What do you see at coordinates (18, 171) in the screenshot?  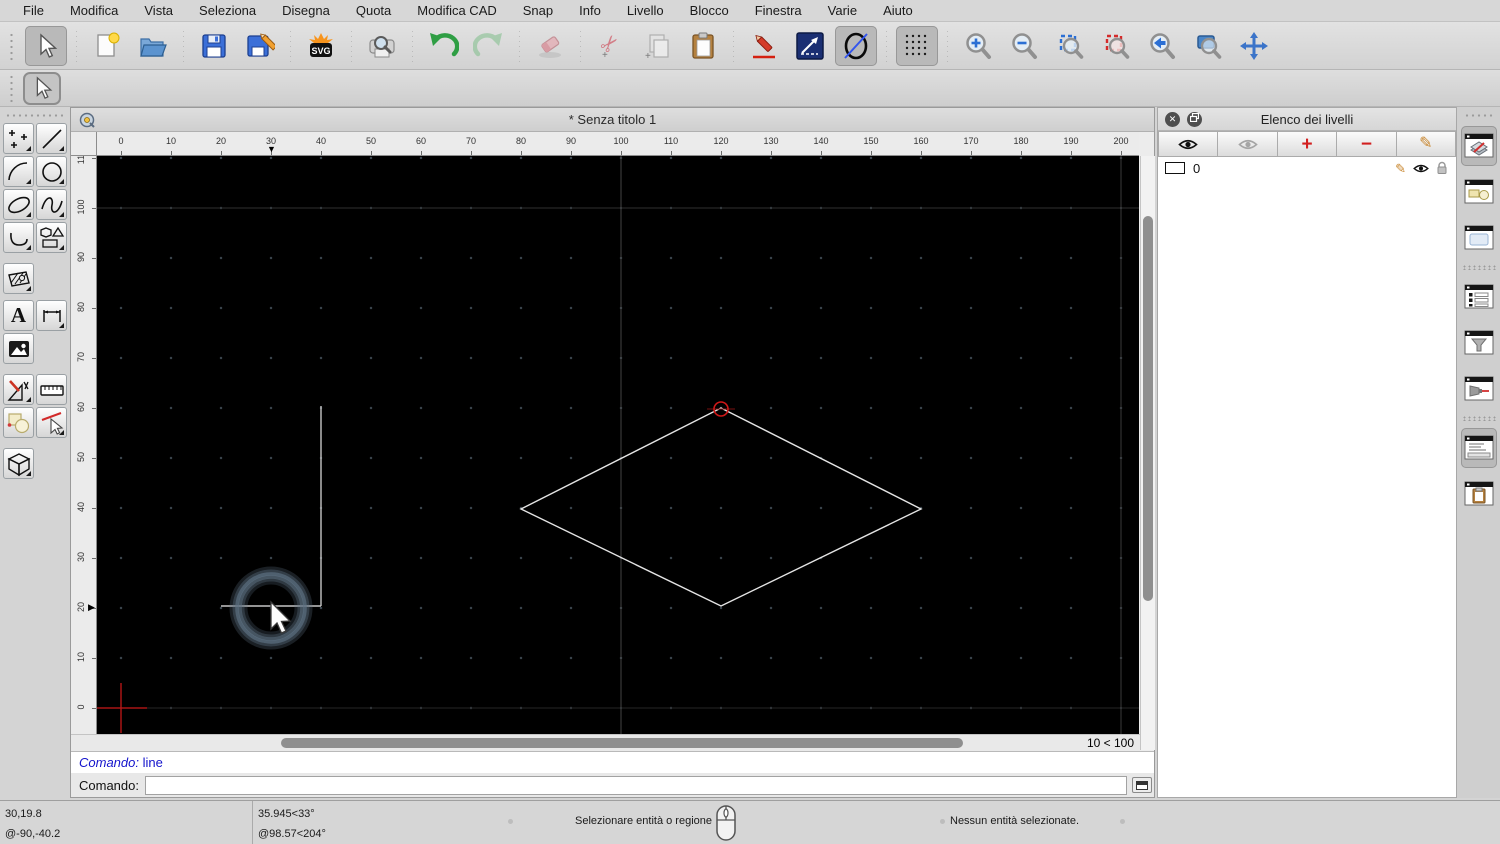 I see `arc-tool-button` at bounding box center [18, 171].